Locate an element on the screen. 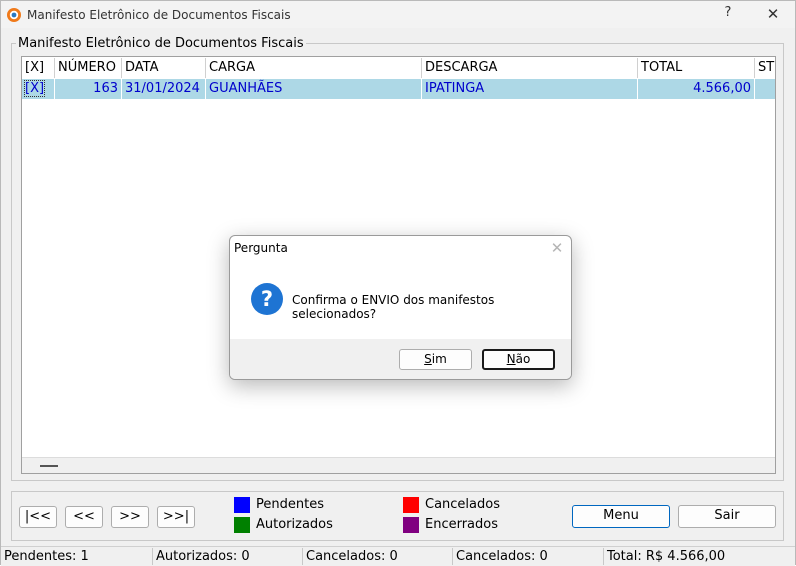  yes-button-label: im is located at coordinates (439, 359).